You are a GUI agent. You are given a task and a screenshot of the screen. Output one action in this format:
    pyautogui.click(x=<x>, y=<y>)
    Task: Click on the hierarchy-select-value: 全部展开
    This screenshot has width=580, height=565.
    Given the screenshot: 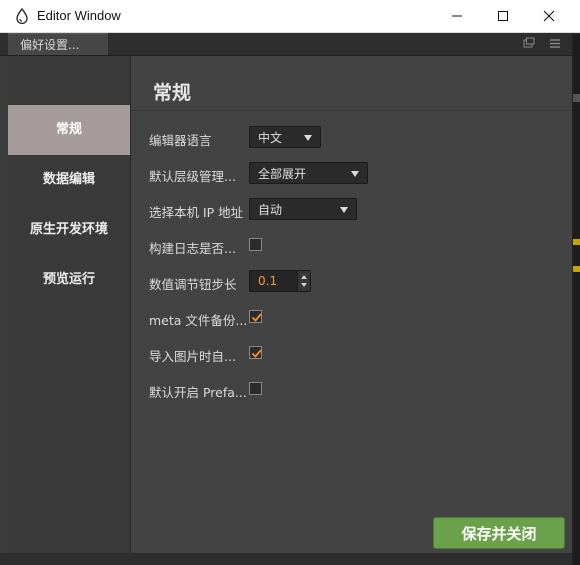 What is the action you would take?
    pyautogui.click(x=282, y=174)
    